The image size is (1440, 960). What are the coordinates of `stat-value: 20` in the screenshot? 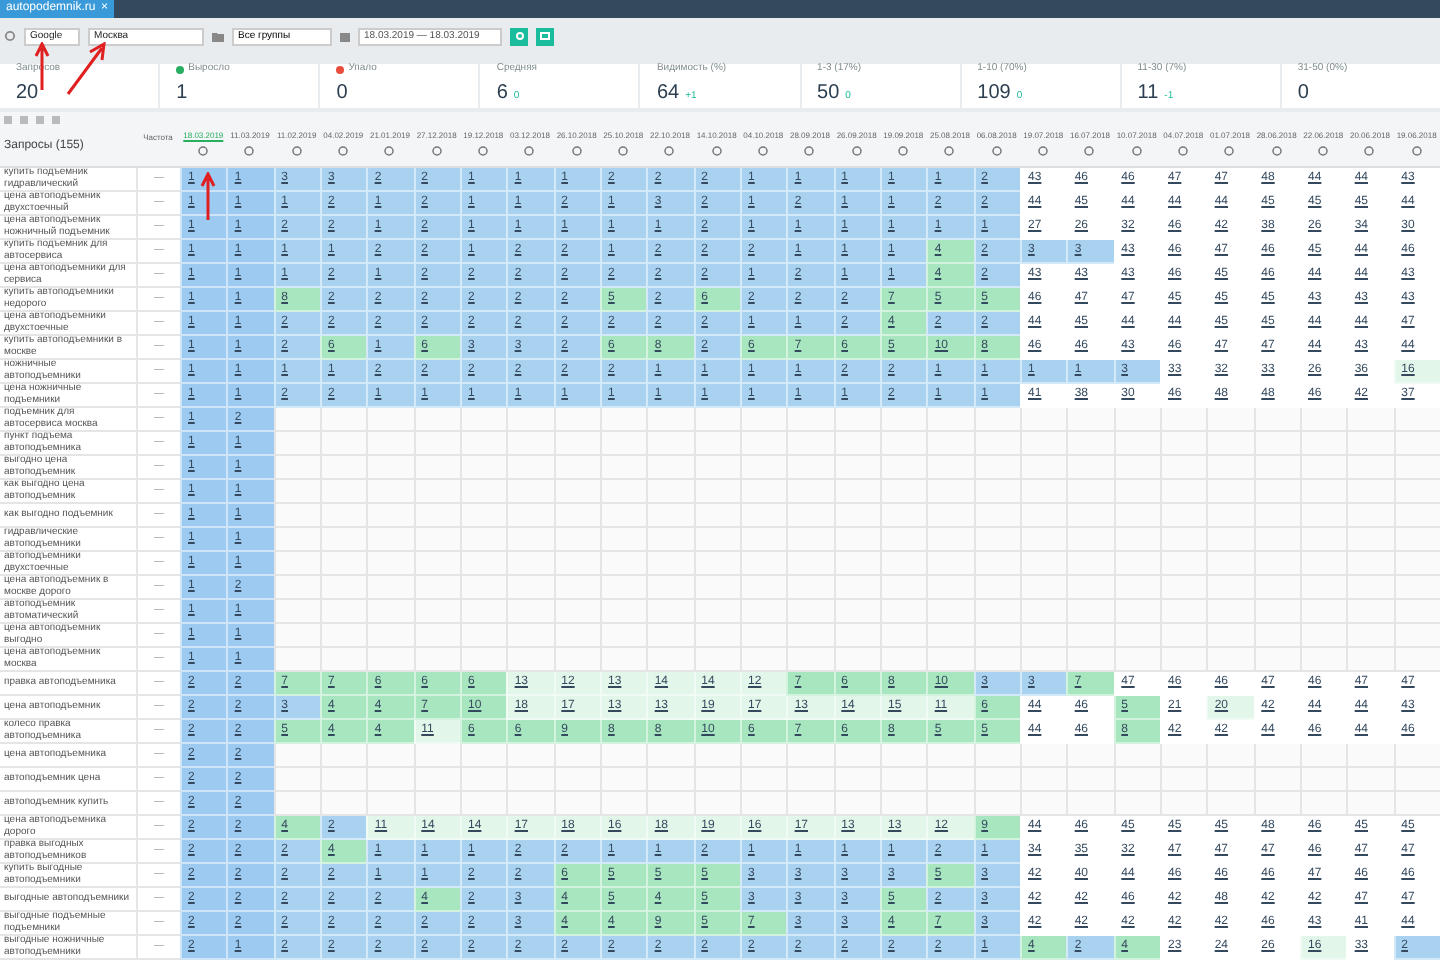 It's located at (27, 93).